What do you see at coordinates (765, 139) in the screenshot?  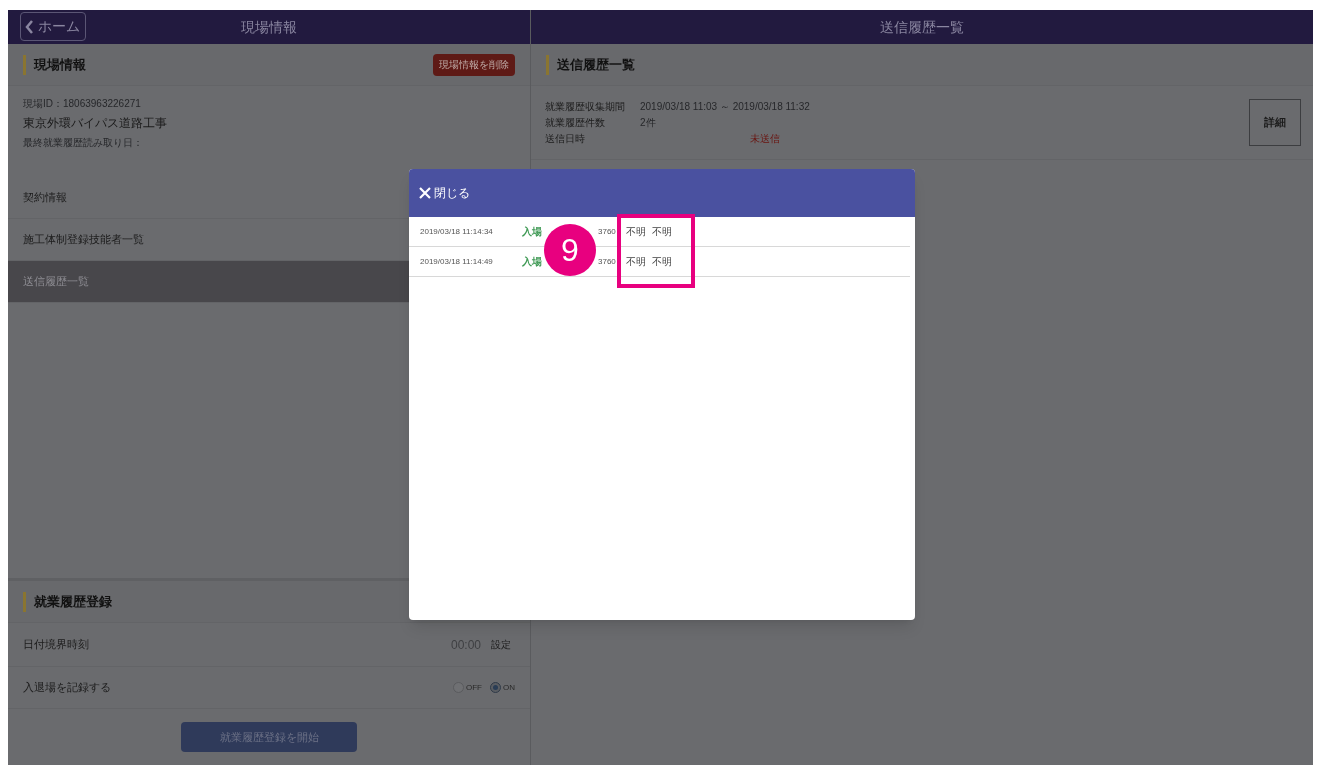 I see `field-value: 未送信` at bounding box center [765, 139].